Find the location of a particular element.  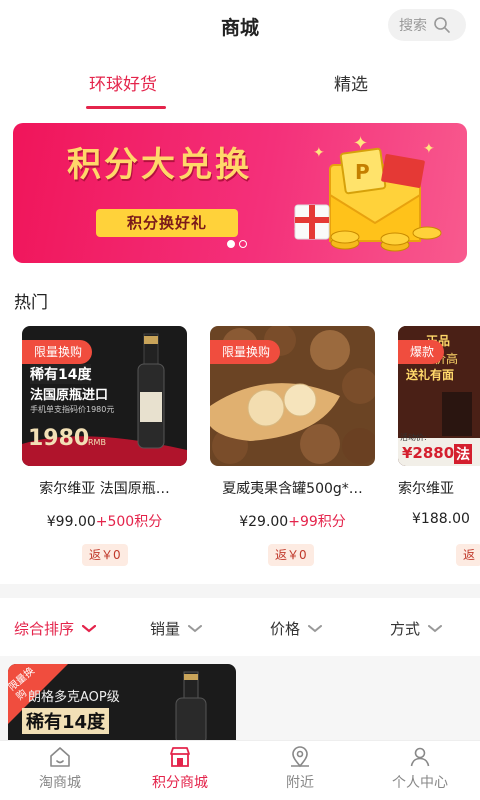

hot-deal-tag: 爆款 is located at coordinates (421, 352).